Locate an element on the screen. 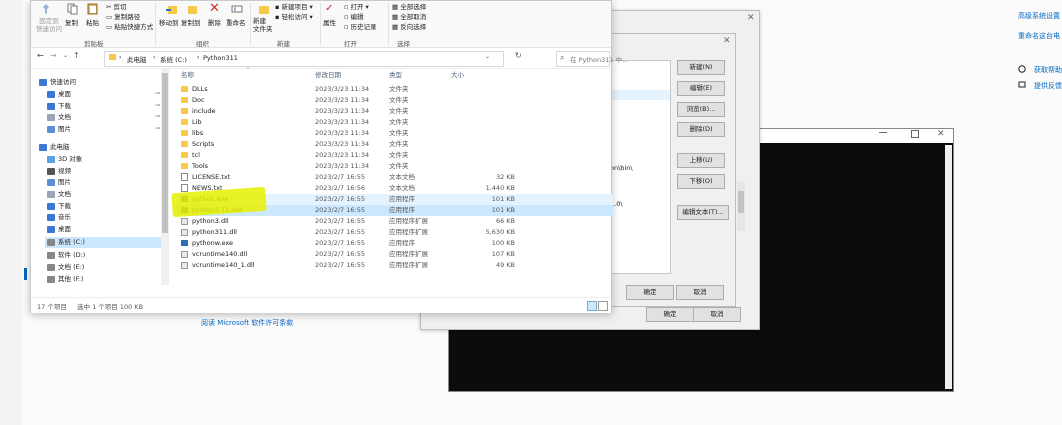 Image resolution: width=1062 pixels, height=425 pixels. pin-quick-access-button: 固定到 快速访问 is located at coordinates (49, 25).